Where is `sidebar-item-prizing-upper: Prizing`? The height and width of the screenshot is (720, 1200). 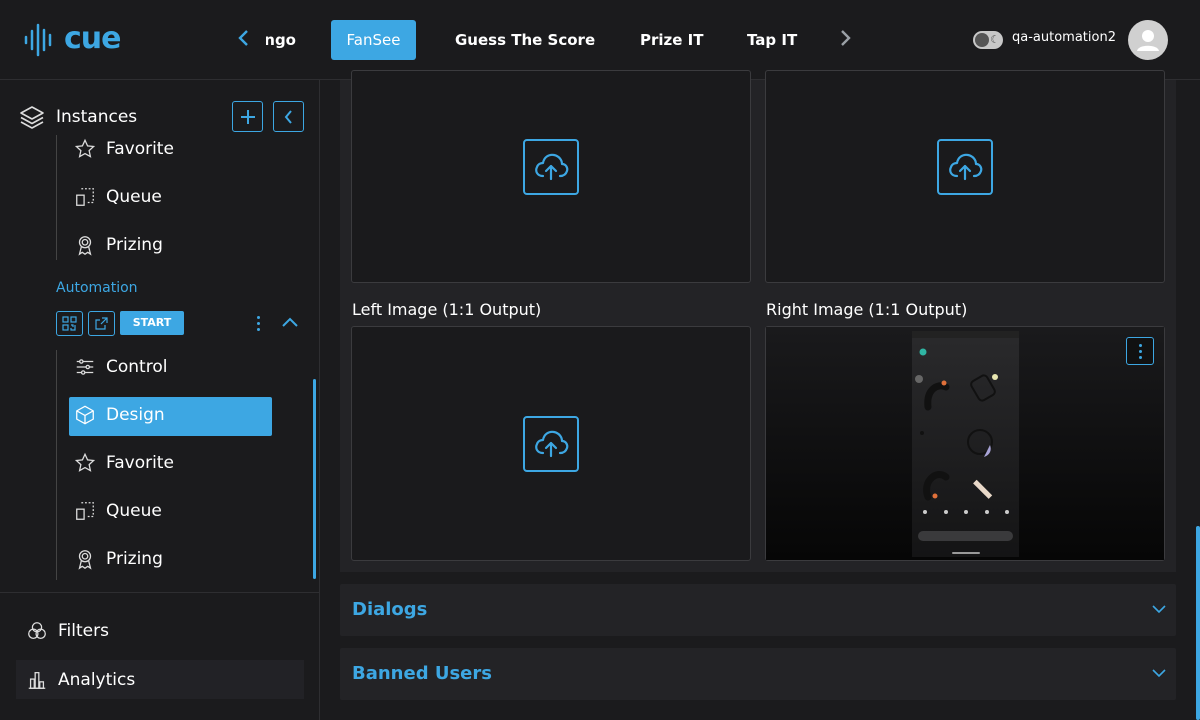 sidebar-item-prizing-upper: Prizing is located at coordinates (118, 245).